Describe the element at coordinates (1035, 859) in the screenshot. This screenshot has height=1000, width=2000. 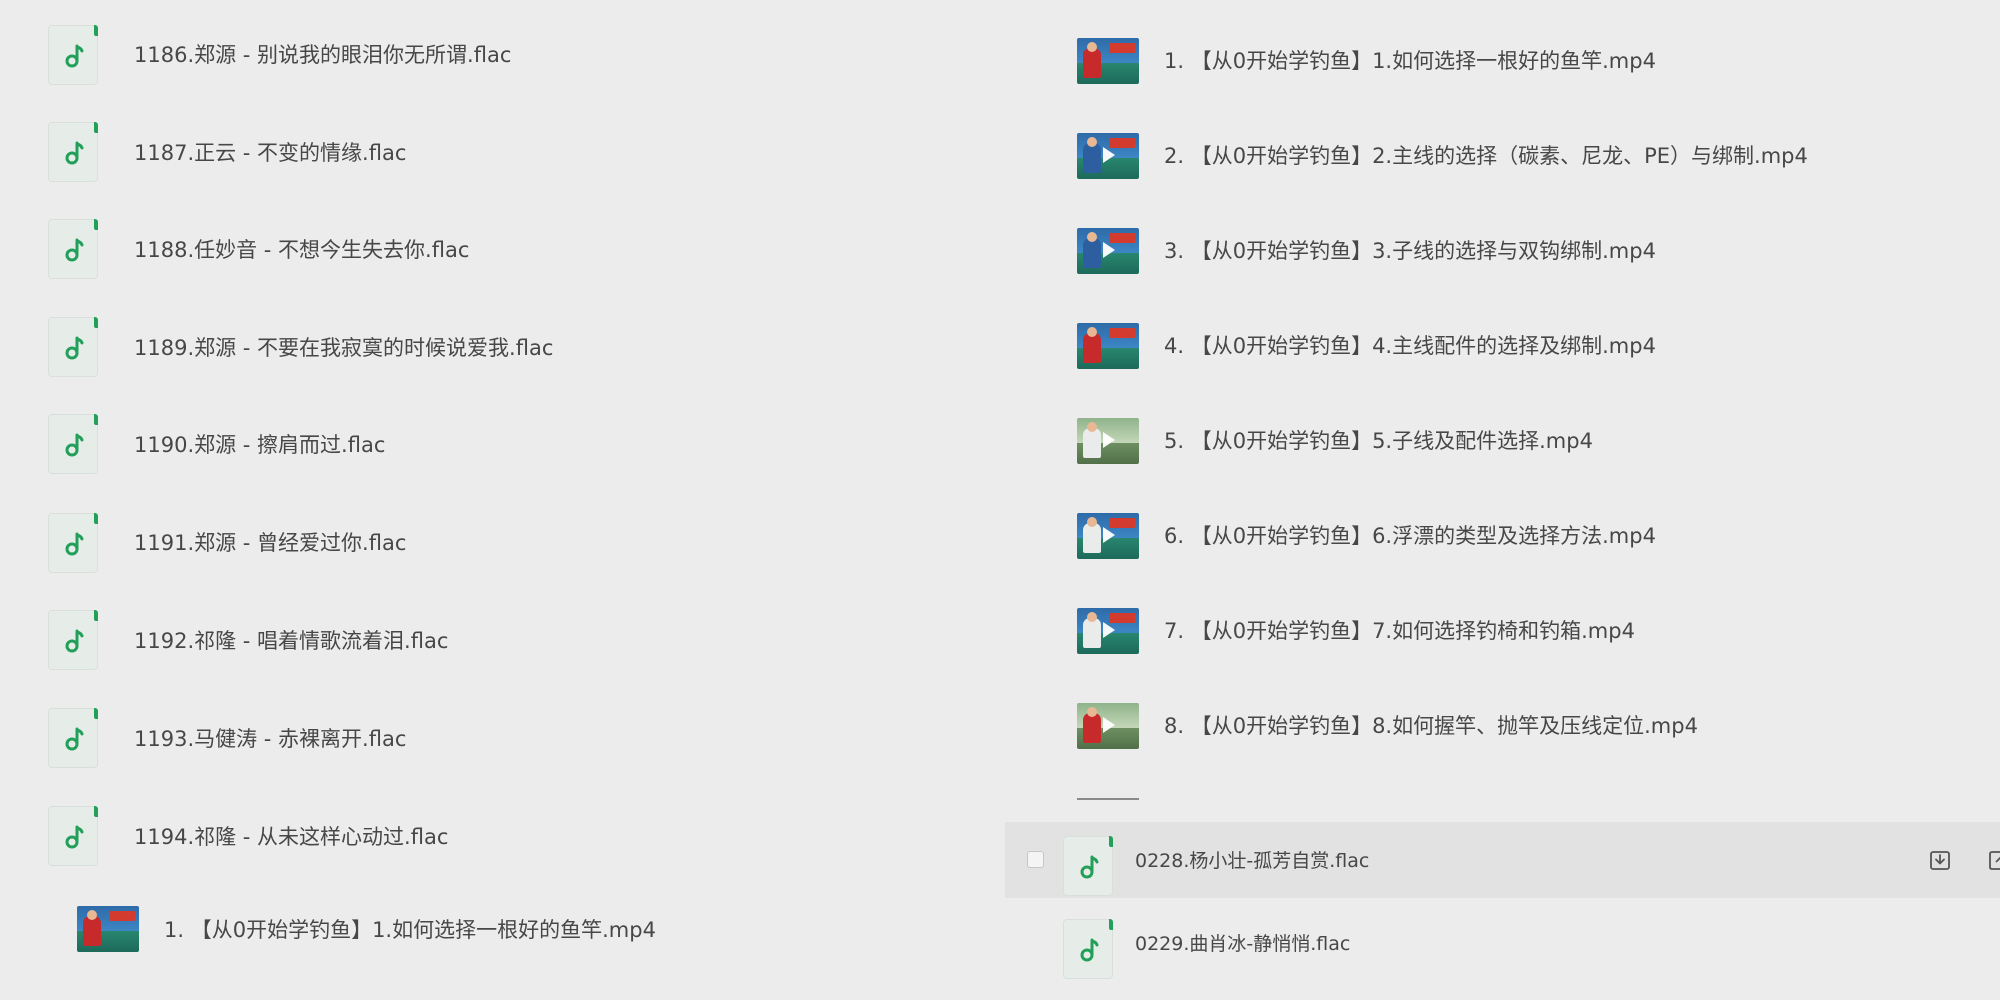
I see `row-checkbox` at that location.